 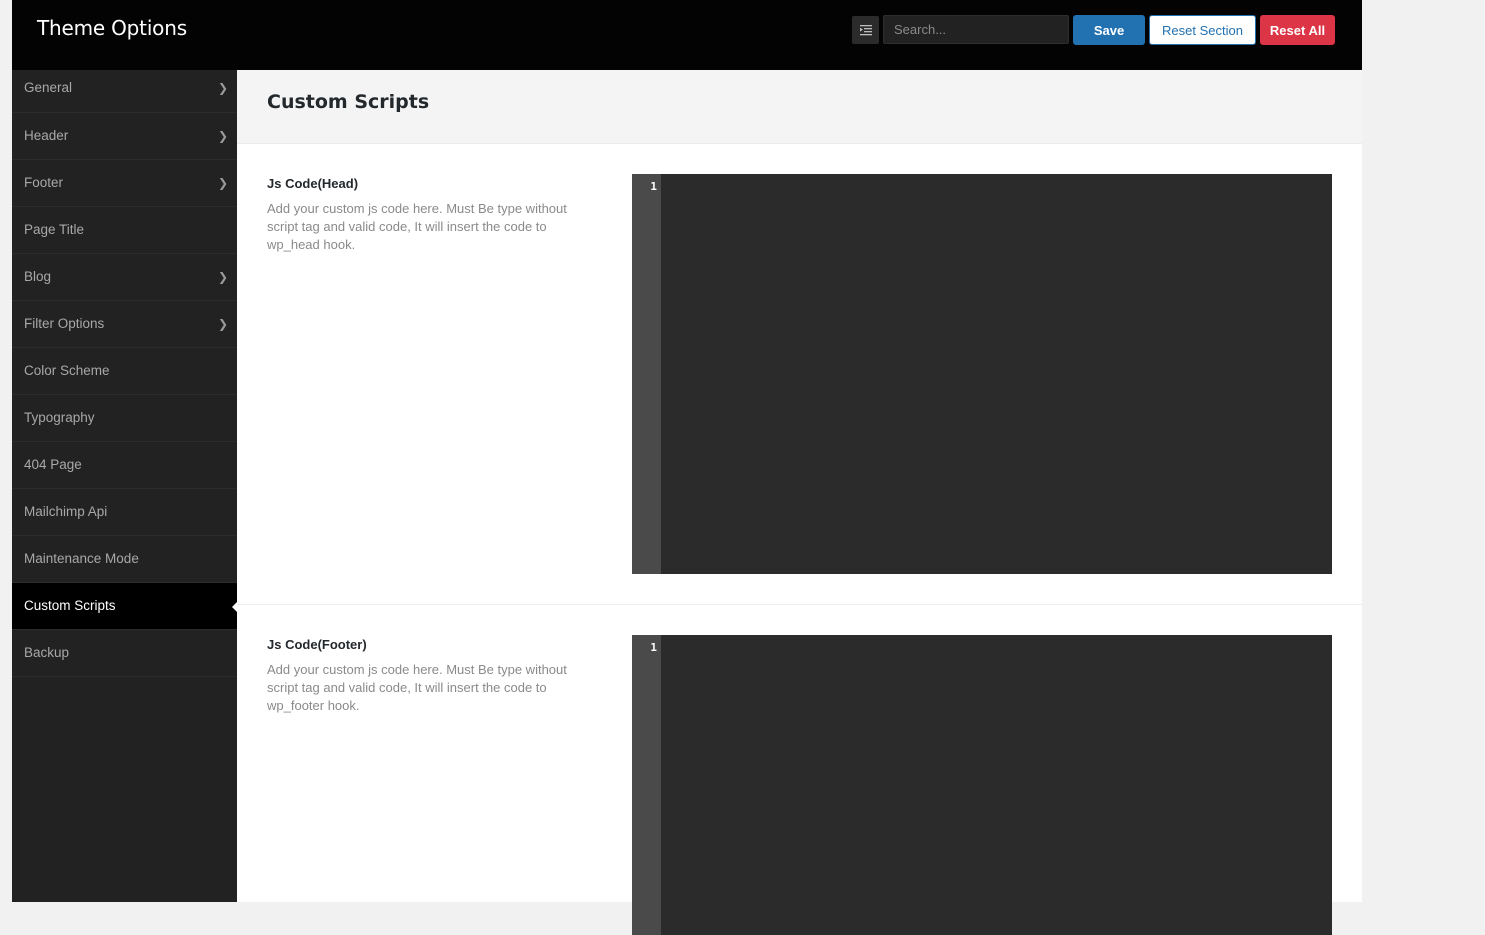 What do you see at coordinates (124, 465) in the screenshot?
I see `sidebar-item-404-page: 404 Page` at bounding box center [124, 465].